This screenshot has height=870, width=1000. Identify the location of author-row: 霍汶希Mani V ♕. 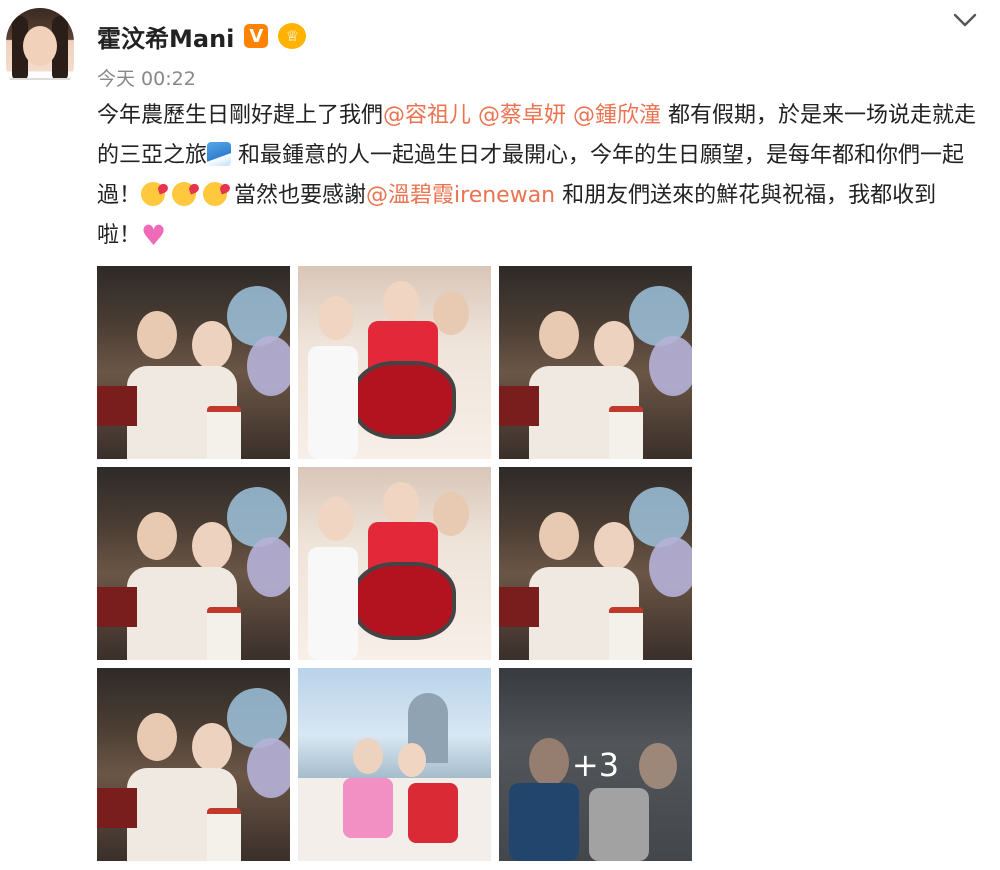
(202, 36).